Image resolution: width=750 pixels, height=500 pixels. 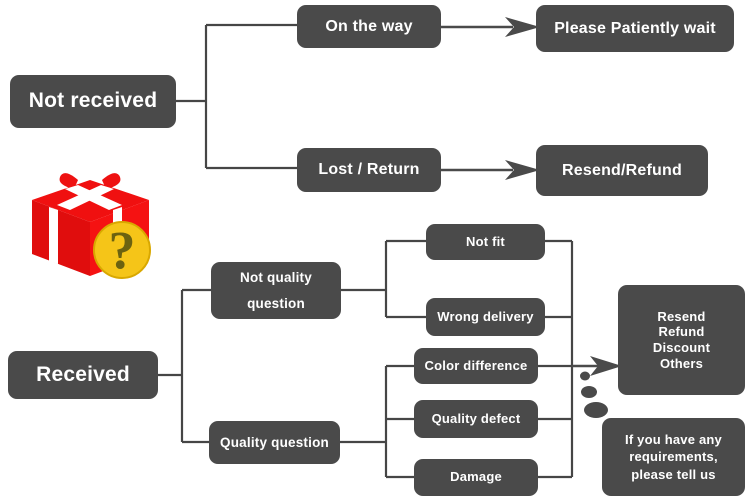 What do you see at coordinates (522, 27) in the screenshot?
I see `arrowhead-on-the-way` at bounding box center [522, 27].